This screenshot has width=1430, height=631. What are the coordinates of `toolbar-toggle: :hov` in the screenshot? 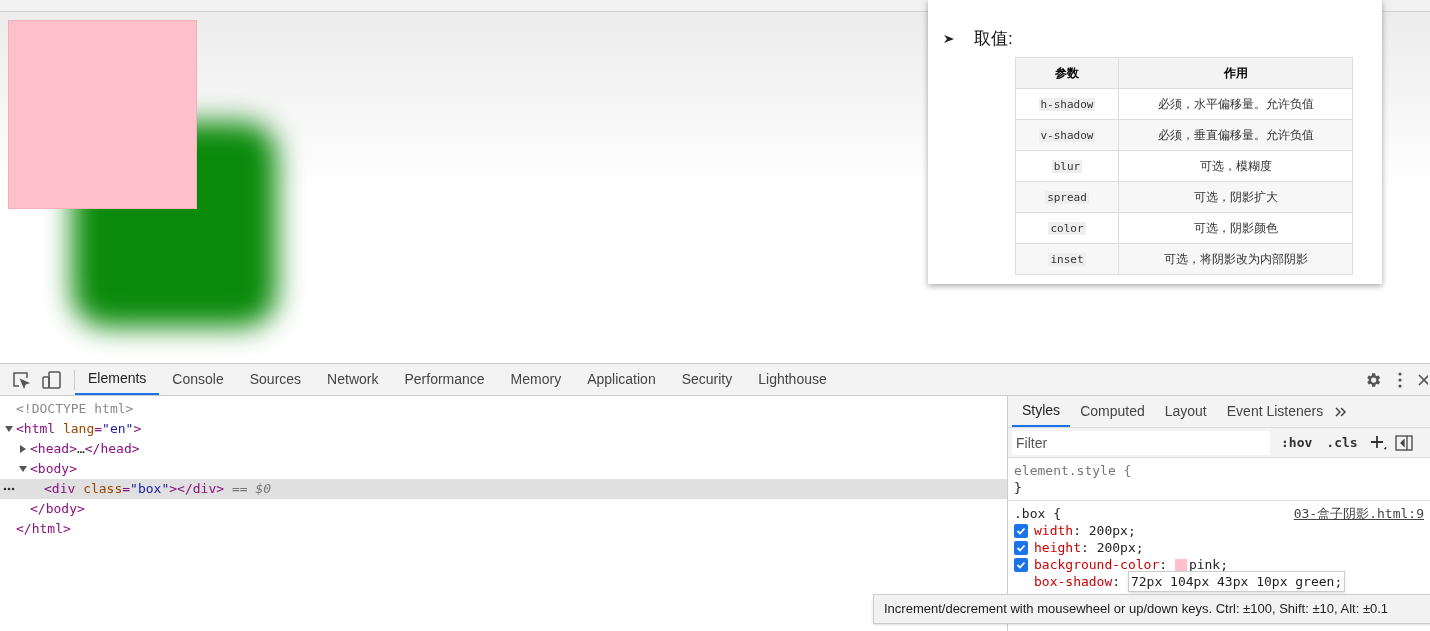 It's located at (1297, 442).